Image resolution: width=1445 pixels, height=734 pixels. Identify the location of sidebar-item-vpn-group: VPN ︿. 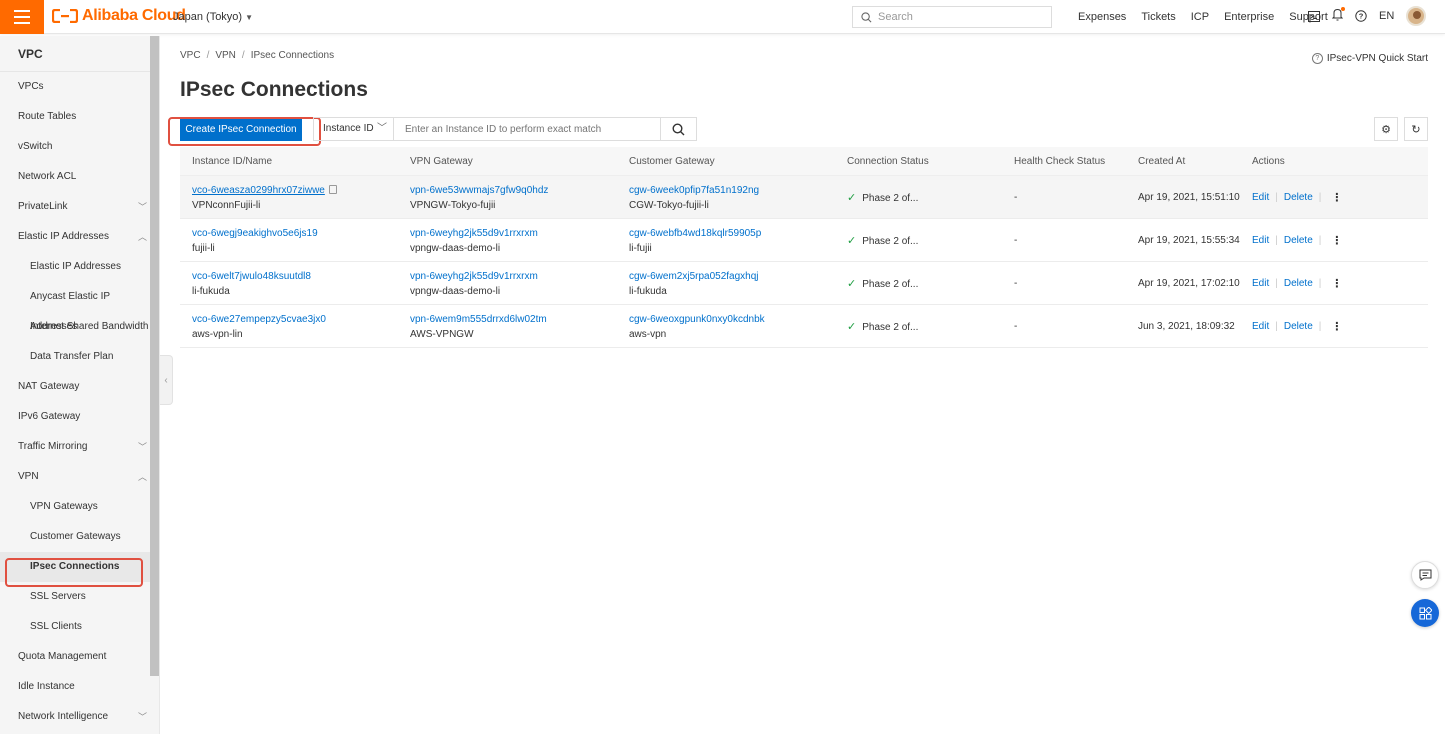
(79, 477).